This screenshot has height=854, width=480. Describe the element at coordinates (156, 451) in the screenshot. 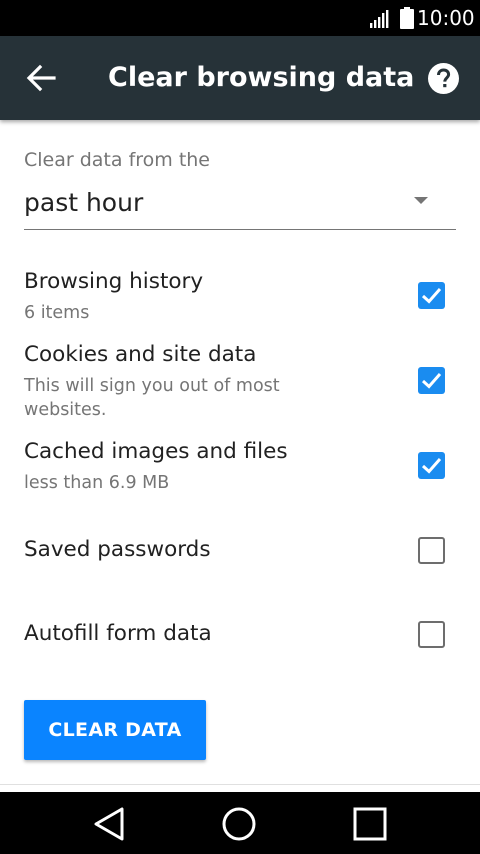

I see `option-title: Cached images and files` at that location.